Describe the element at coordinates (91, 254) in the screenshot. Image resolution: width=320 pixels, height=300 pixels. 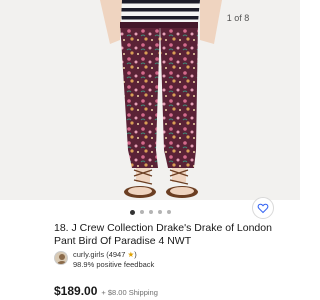
I see `seller-name: curly.girls (` at that location.